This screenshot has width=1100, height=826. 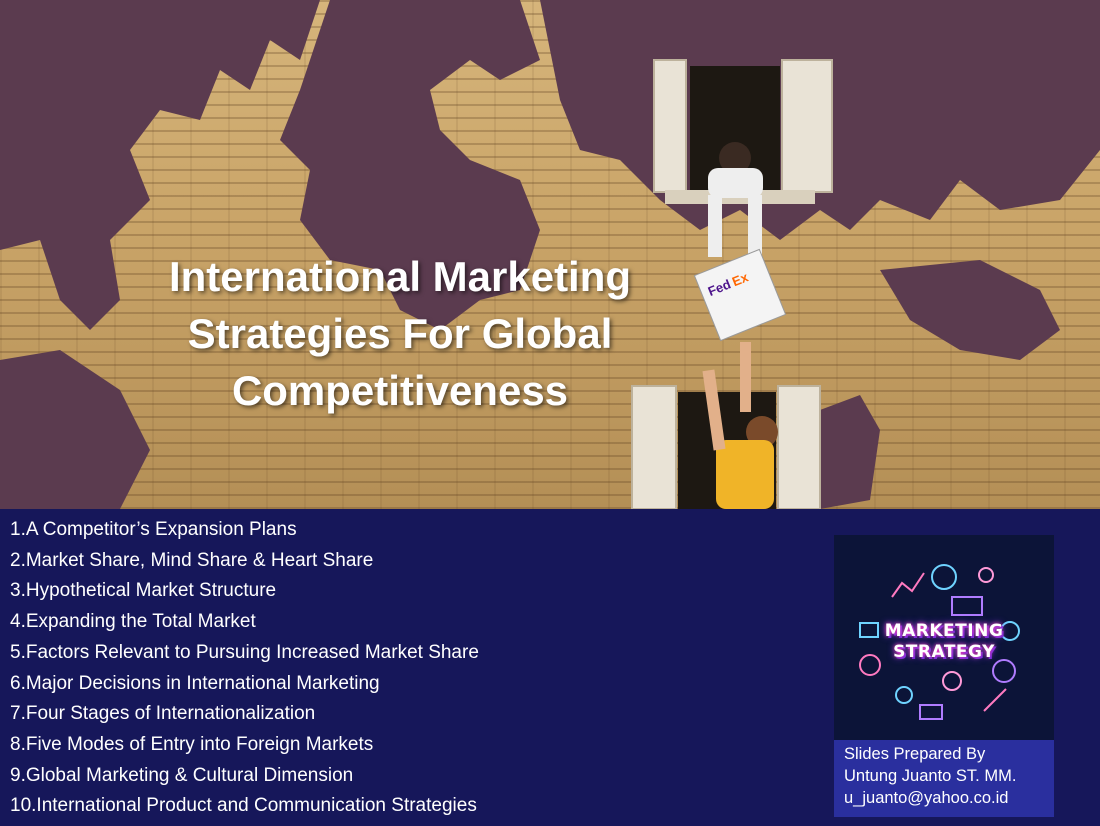 What do you see at coordinates (182, 775) in the screenshot?
I see `topic-item: 9.Global Marketing & Cultural Dimension` at bounding box center [182, 775].